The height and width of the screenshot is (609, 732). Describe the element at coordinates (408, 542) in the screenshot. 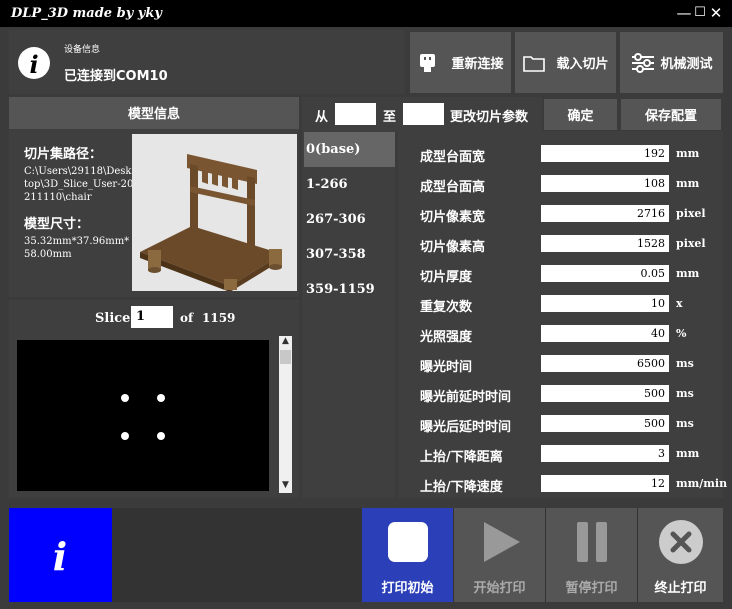

I see `stop-square-icon` at that location.